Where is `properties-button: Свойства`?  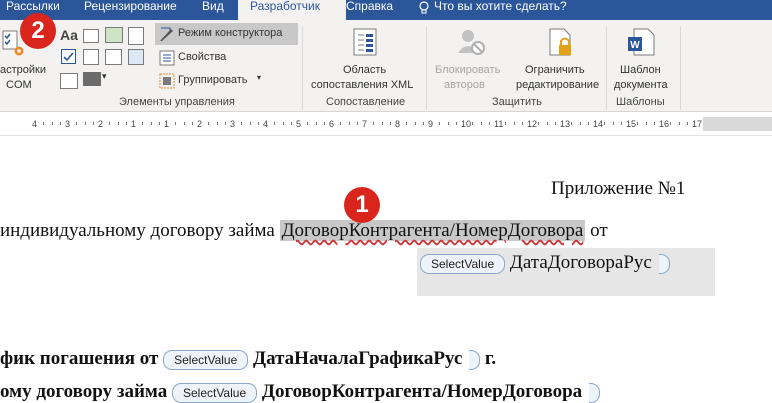 properties-button: Свойства is located at coordinates (205, 58).